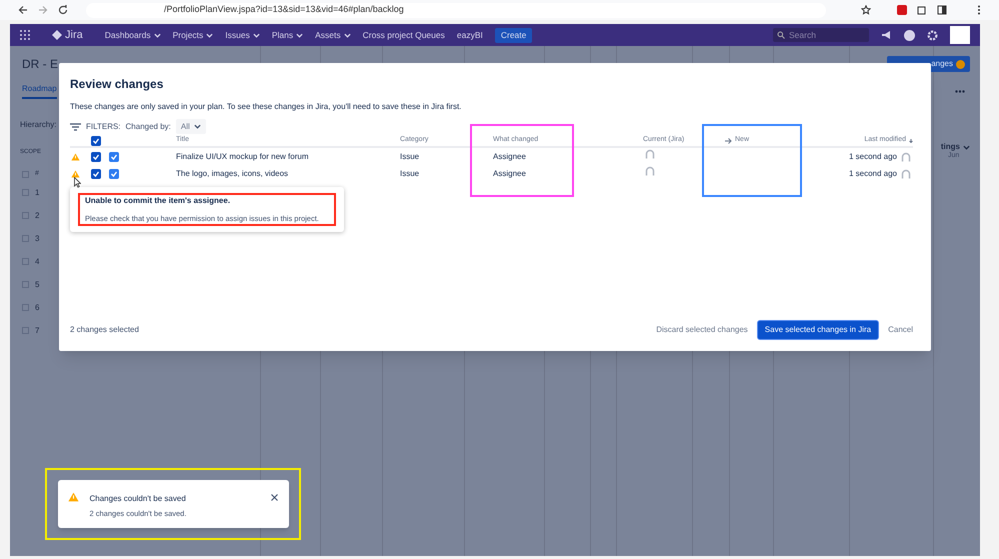 The image size is (999, 559). Describe the element at coordinates (333, 35) in the screenshot. I see `nav-item: Assets` at that location.